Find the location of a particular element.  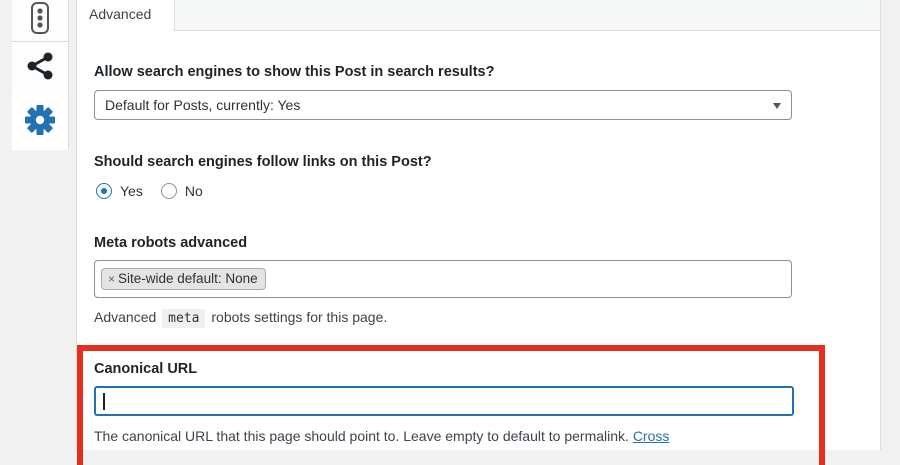

tab-advanced: Advanced is located at coordinates (126, 15).